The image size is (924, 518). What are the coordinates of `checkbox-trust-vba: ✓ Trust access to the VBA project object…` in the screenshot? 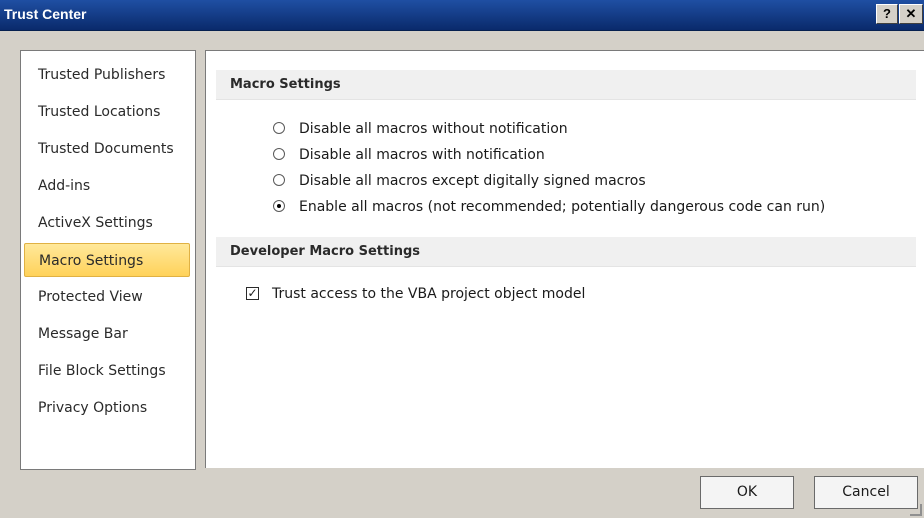 It's located at (416, 294).